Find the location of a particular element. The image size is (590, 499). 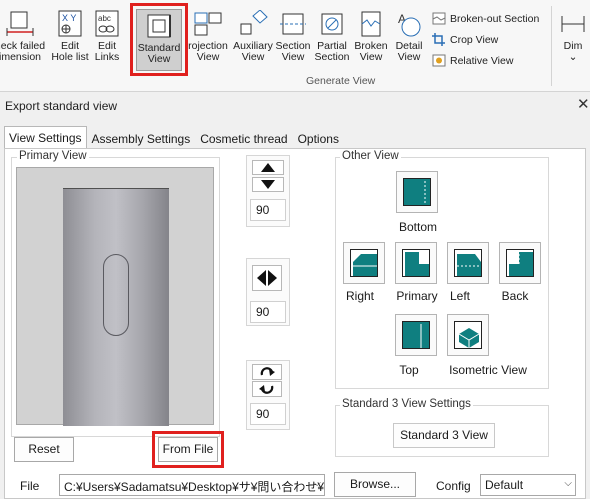

crop-view-button: Crop View is located at coordinates (465, 39).